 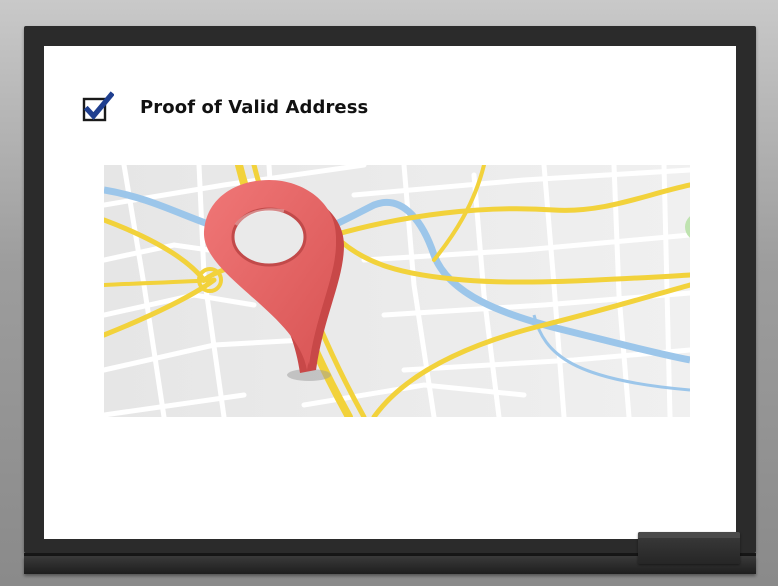 What do you see at coordinates (689, 535) in the screenshot?
I see `eraser-top` at bounding box center [689, 535].